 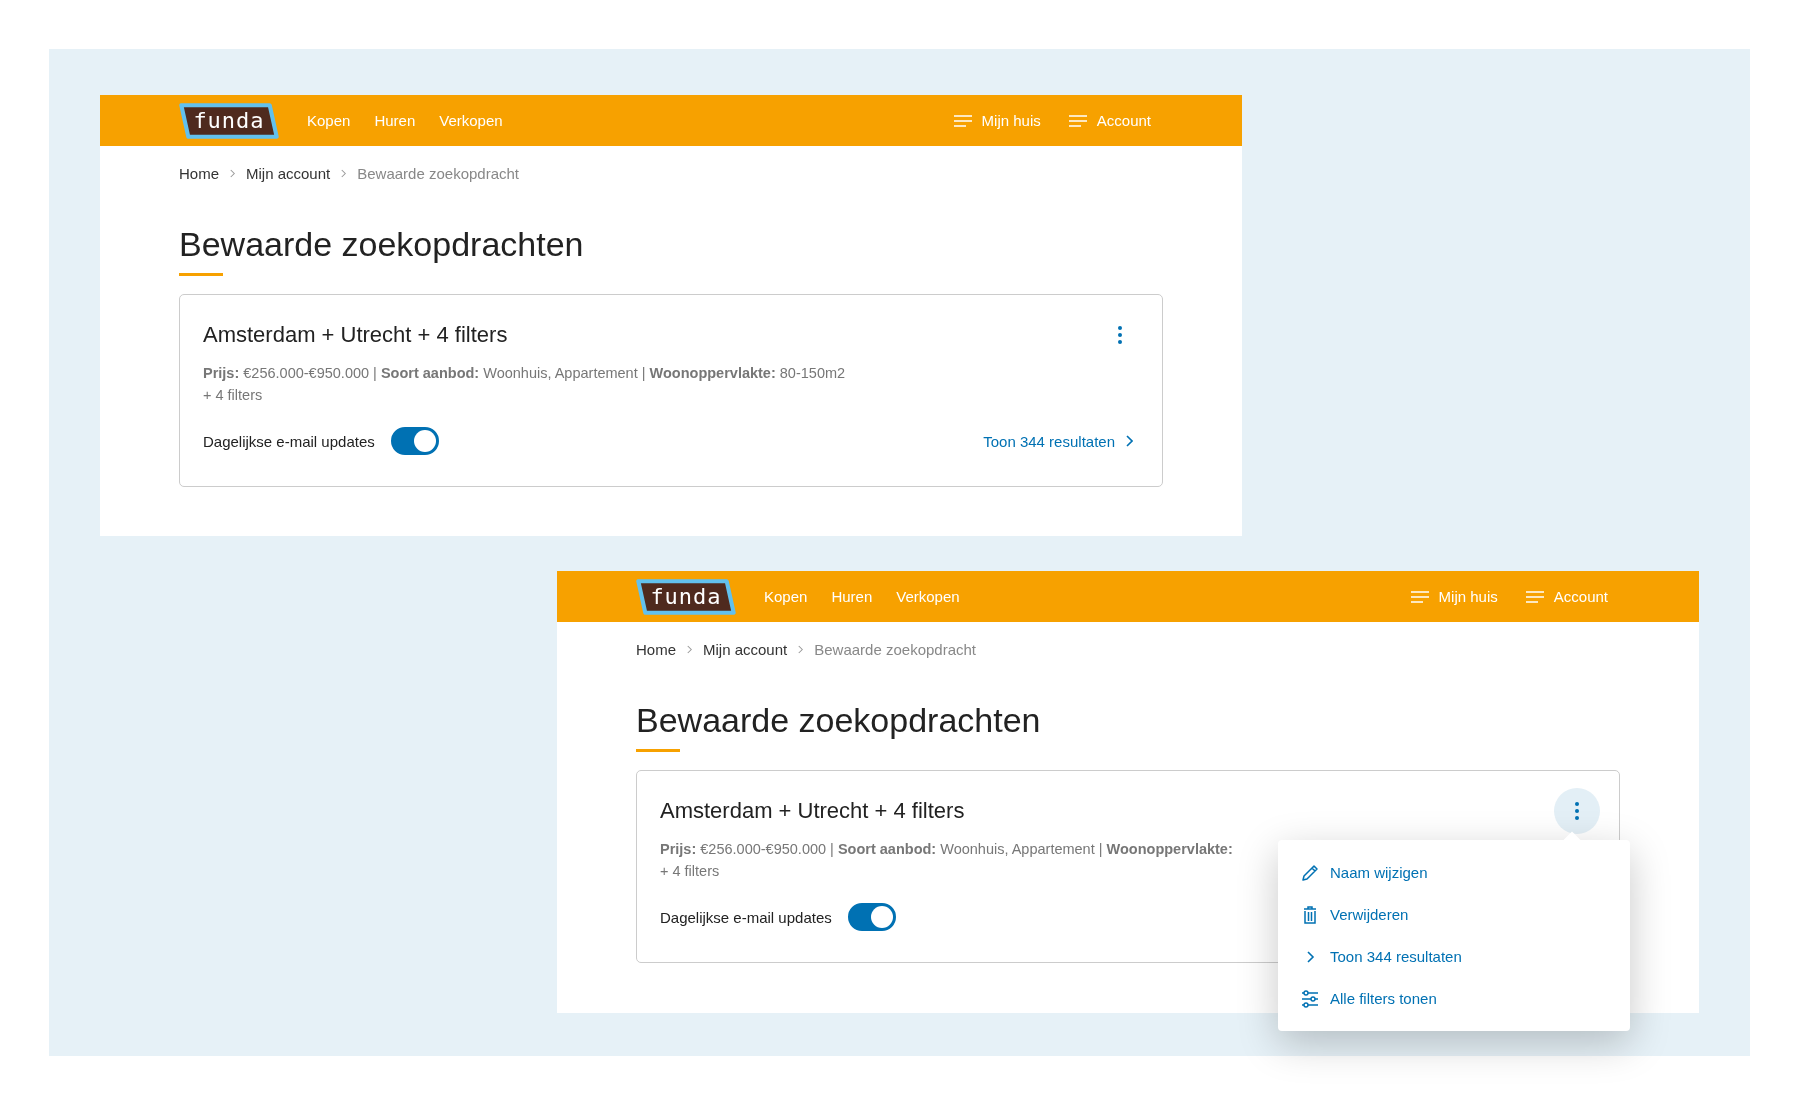 I want to click on results-link: Toon 344 resultaten, so click(x=1058, y=441).